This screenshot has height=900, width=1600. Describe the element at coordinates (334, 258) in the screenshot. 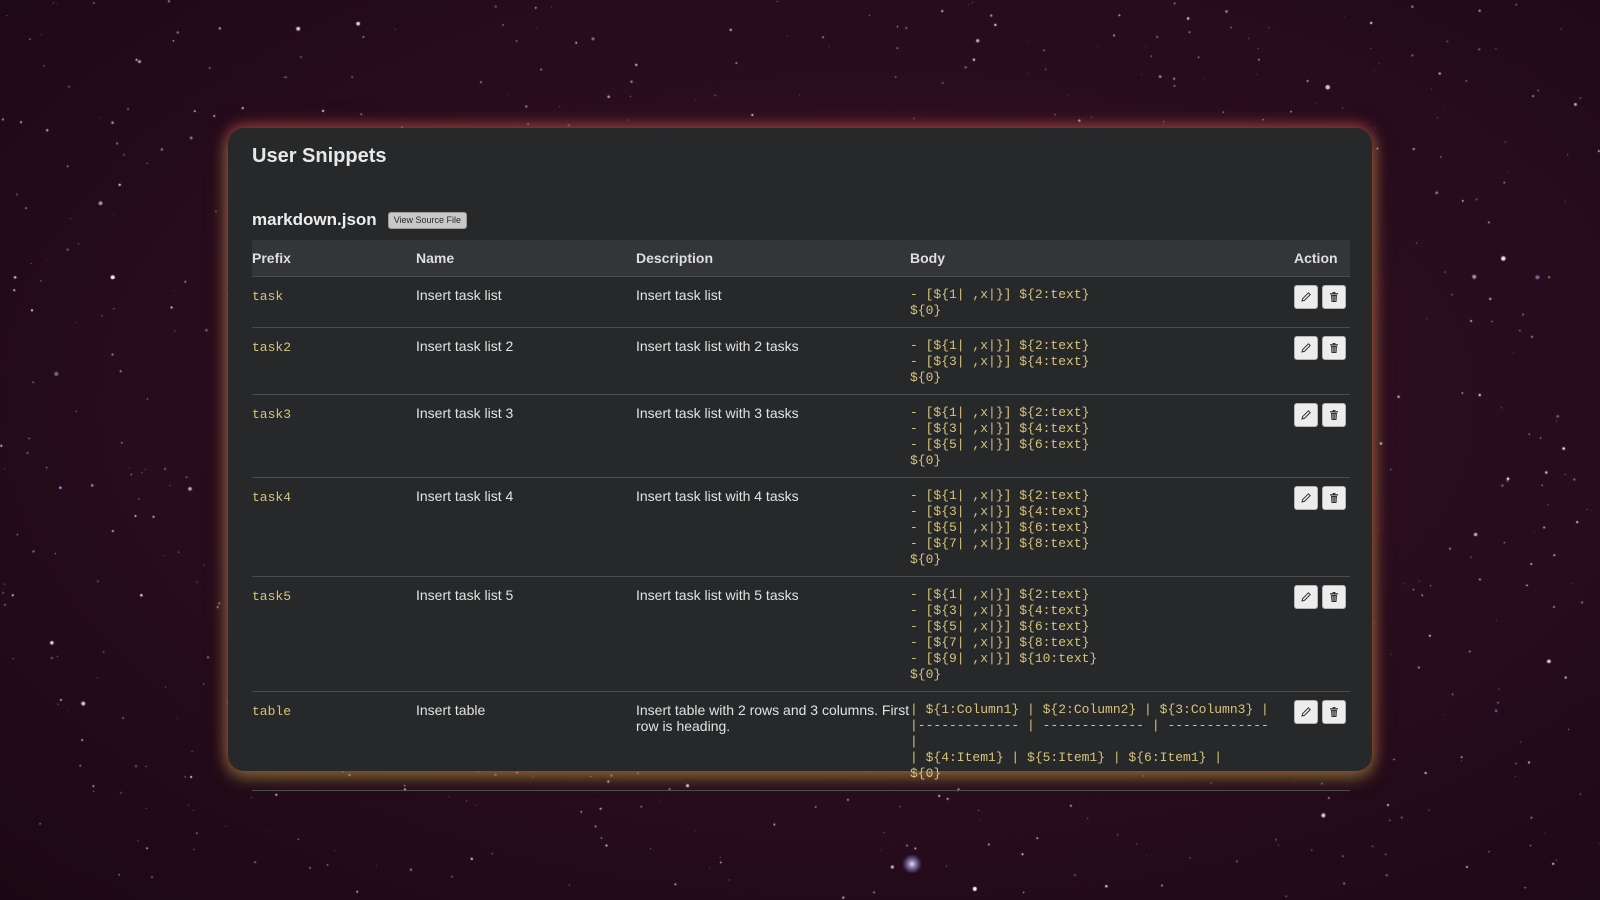

I see `column-header-prefix: Prefix` at that location.